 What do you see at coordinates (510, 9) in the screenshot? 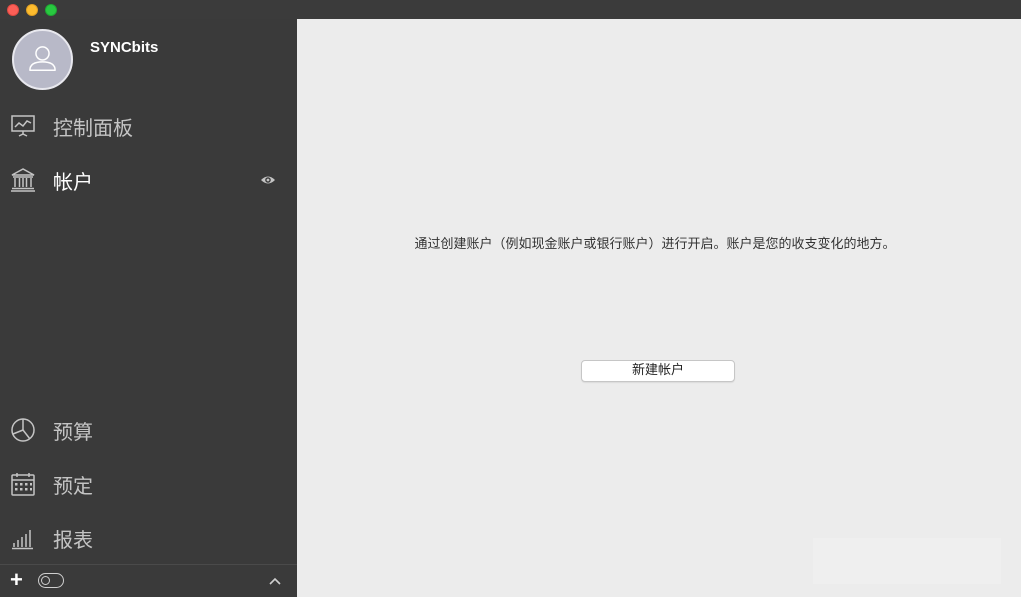
I see `title-bar` at bounding box center [510, 9].